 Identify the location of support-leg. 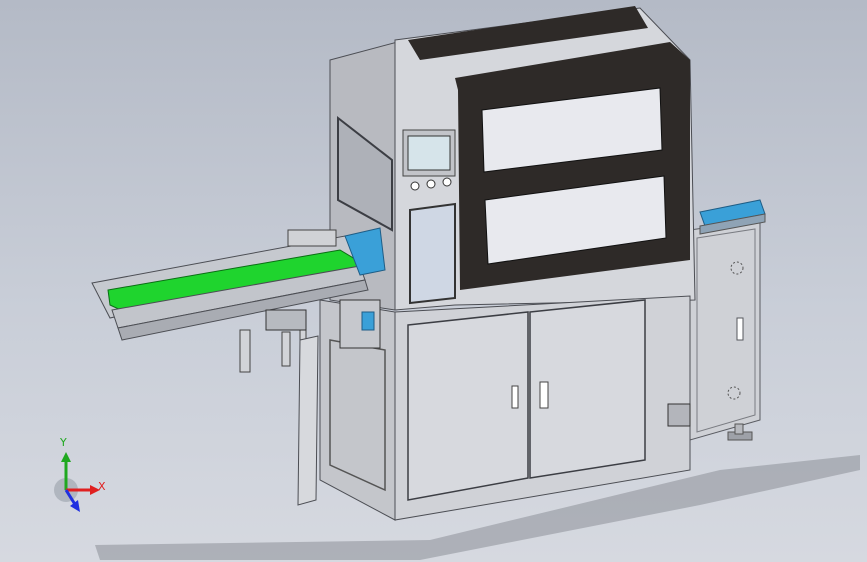
(308, 420).